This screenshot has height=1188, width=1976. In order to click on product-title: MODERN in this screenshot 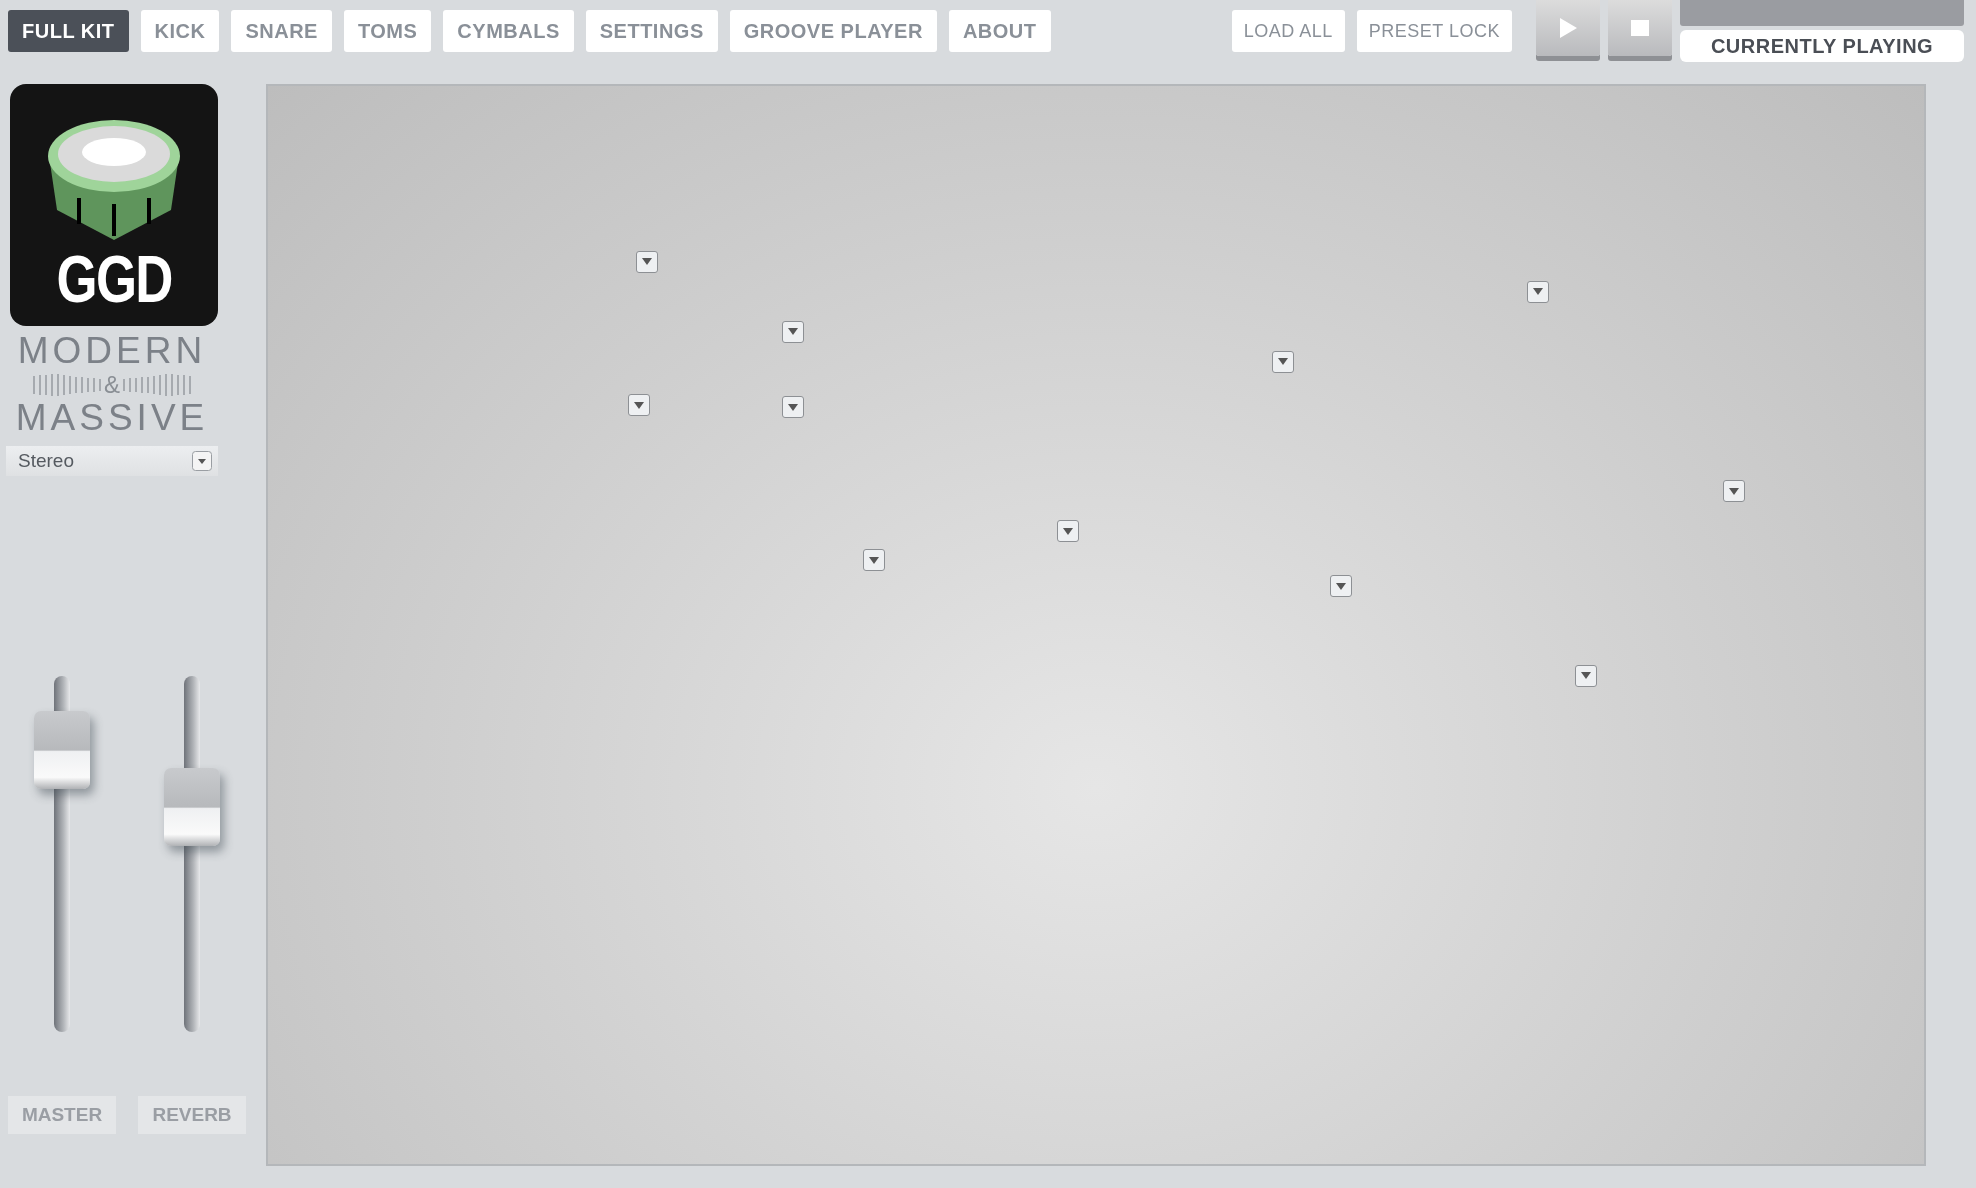, I will do `click(112, 351)`.